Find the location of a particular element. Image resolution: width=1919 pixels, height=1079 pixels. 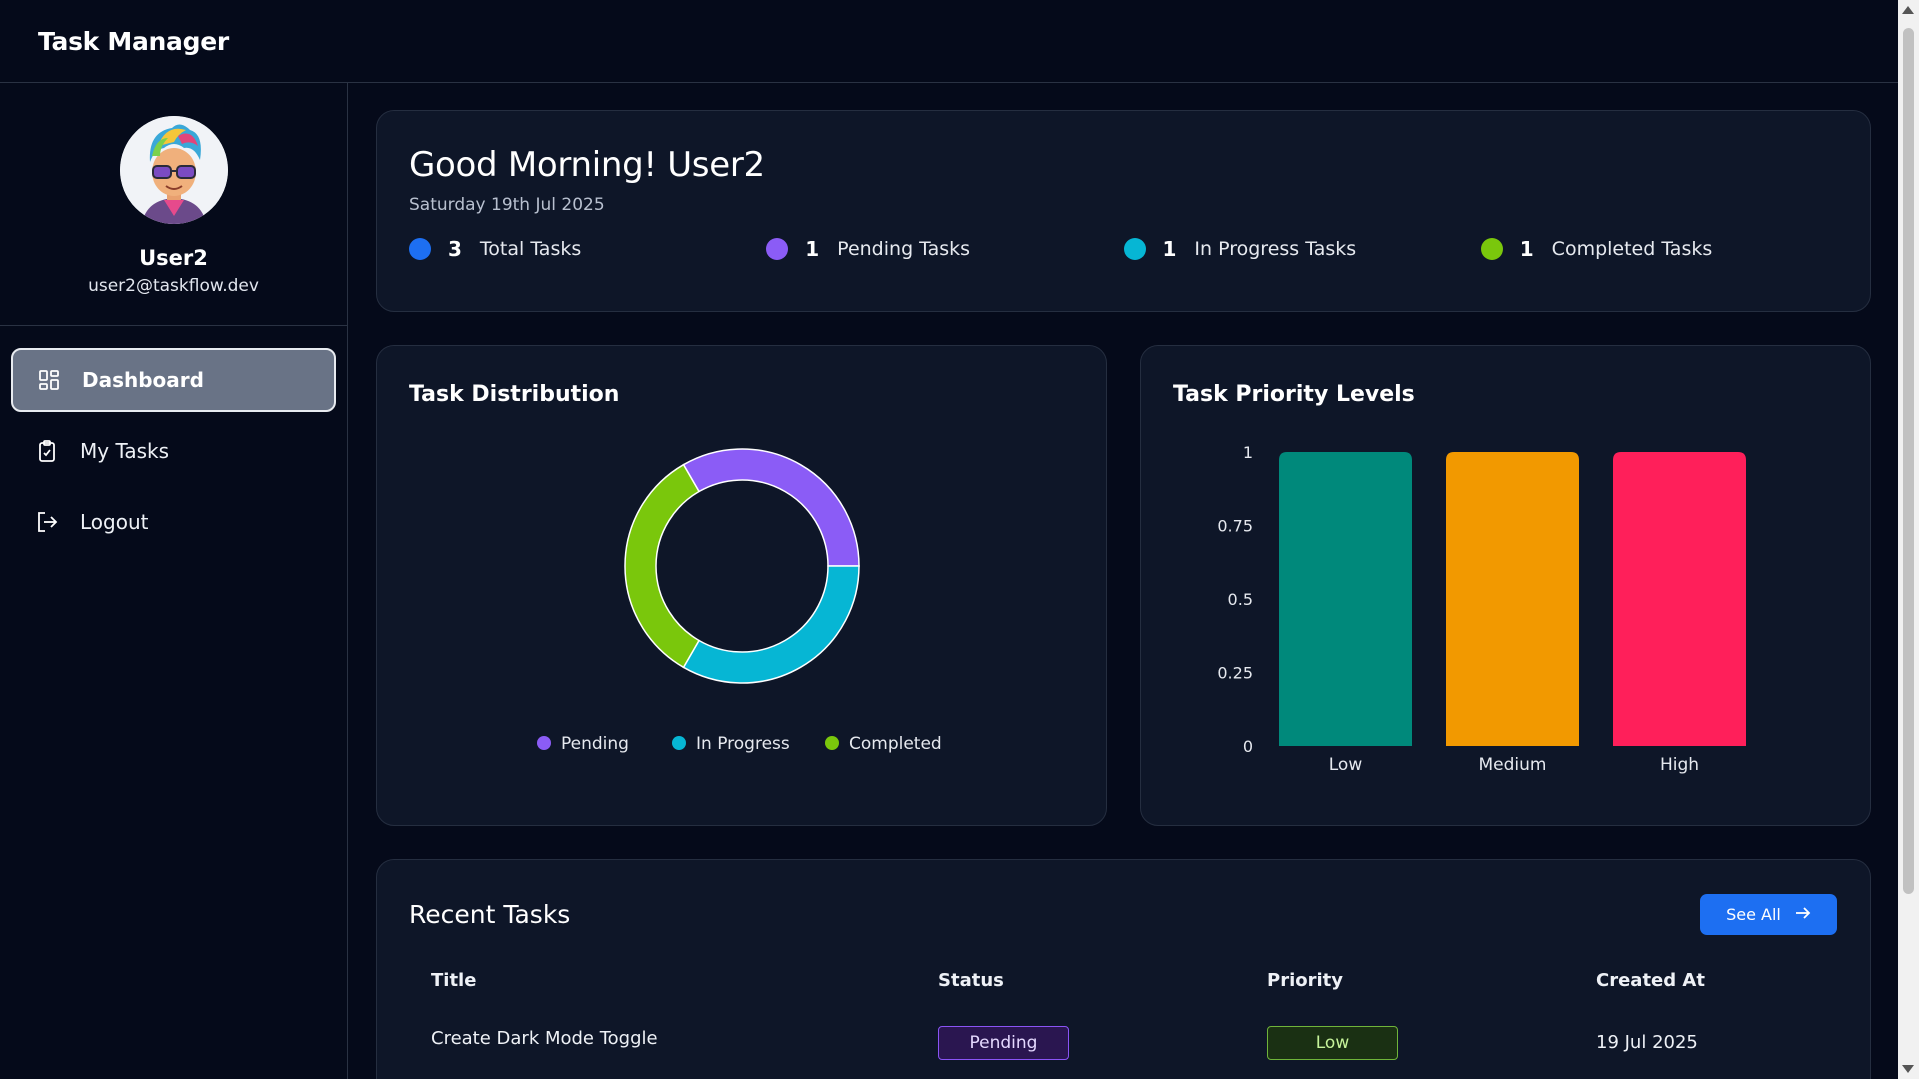

sidebar-item-label: Logout is located at coordinates (114, 522).